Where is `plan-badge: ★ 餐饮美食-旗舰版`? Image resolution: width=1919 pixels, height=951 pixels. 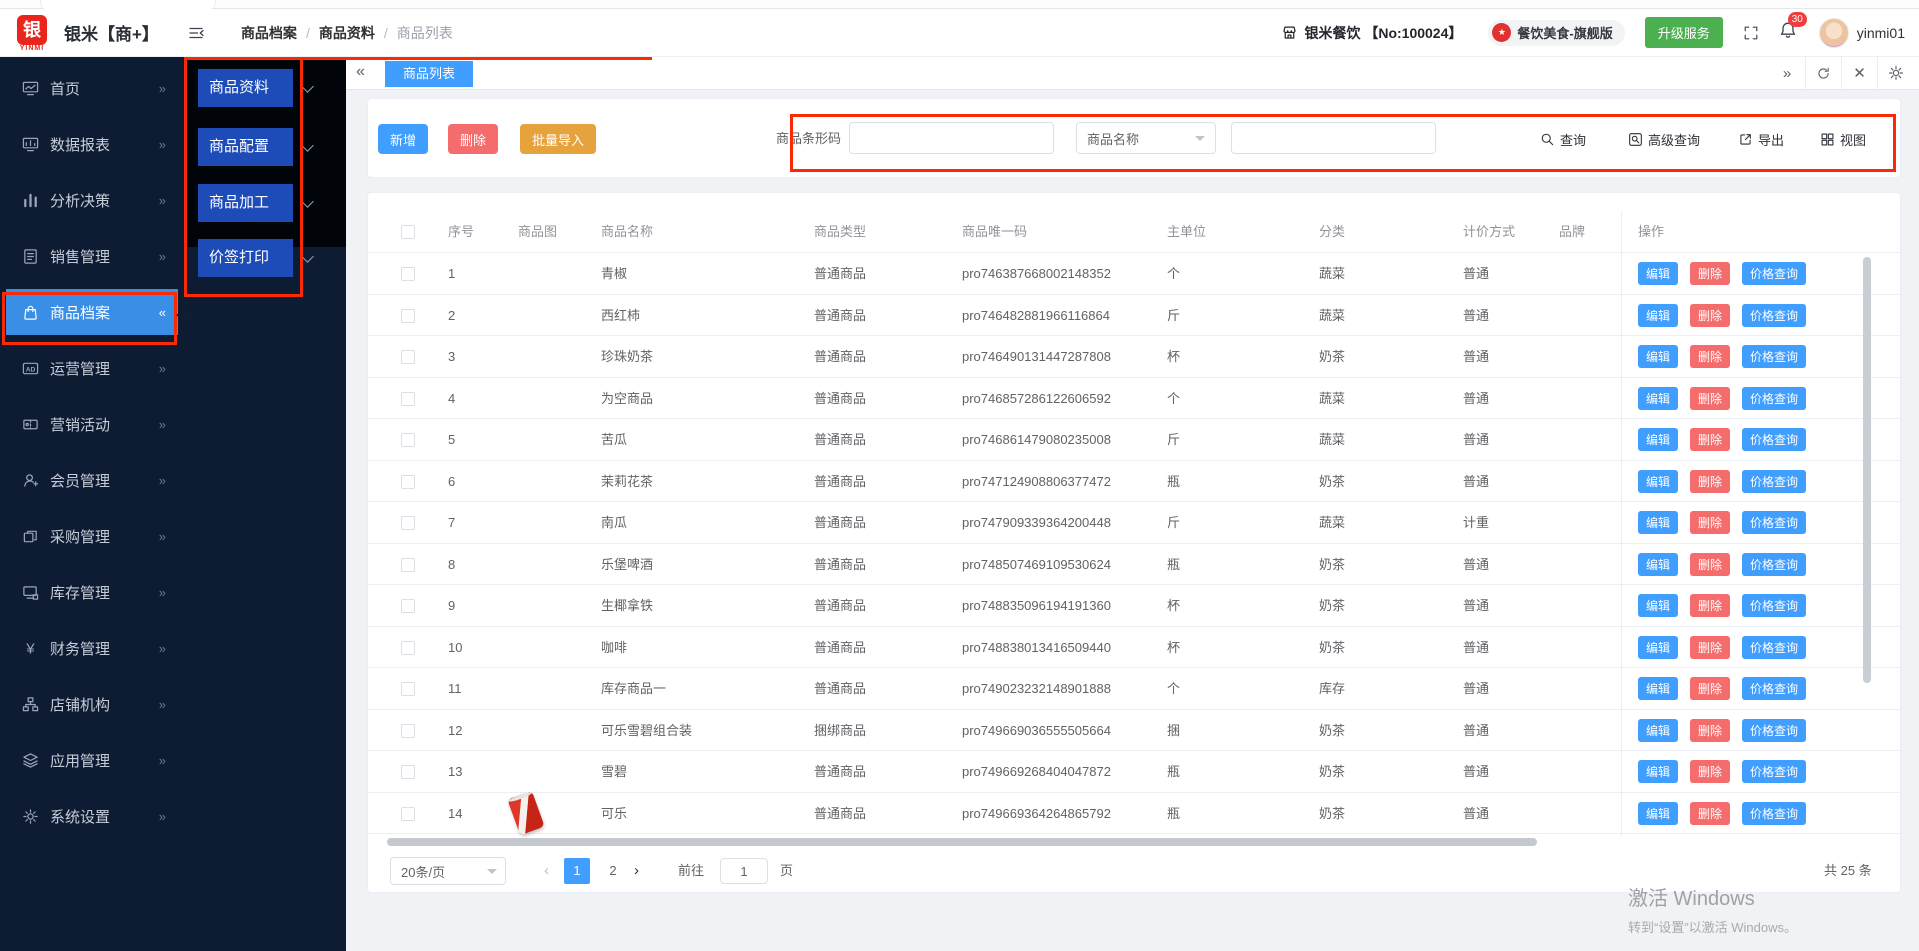
plan-badge: ★ 餐饮美食-旗舰版 is located at coordinates (1556, 32).